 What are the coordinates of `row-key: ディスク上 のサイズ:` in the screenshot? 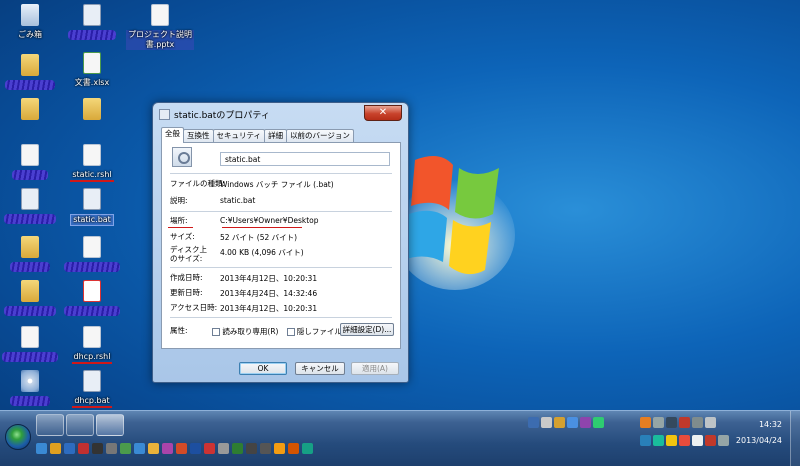 It's located at (188, 254).